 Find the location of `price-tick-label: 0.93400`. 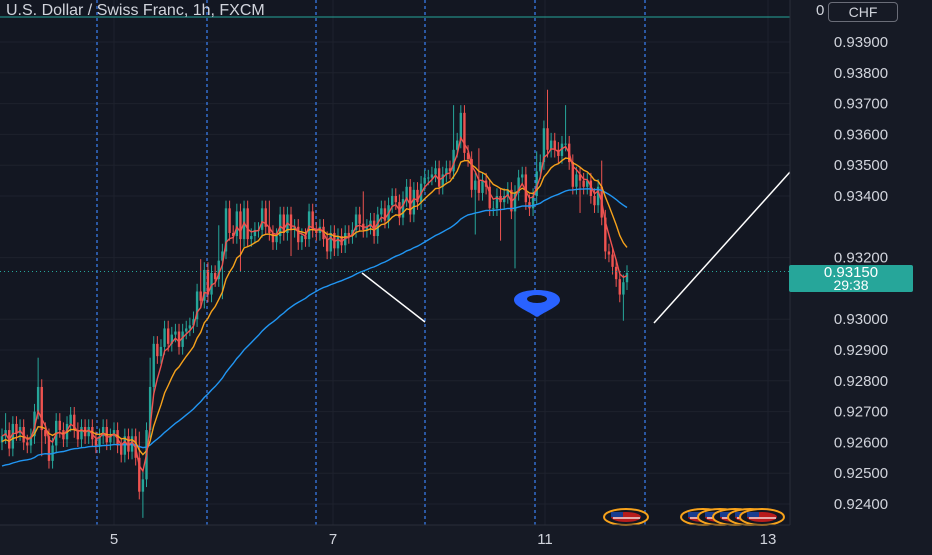

price-tick-label: 0.93400 is located at coordinates (861, 196).